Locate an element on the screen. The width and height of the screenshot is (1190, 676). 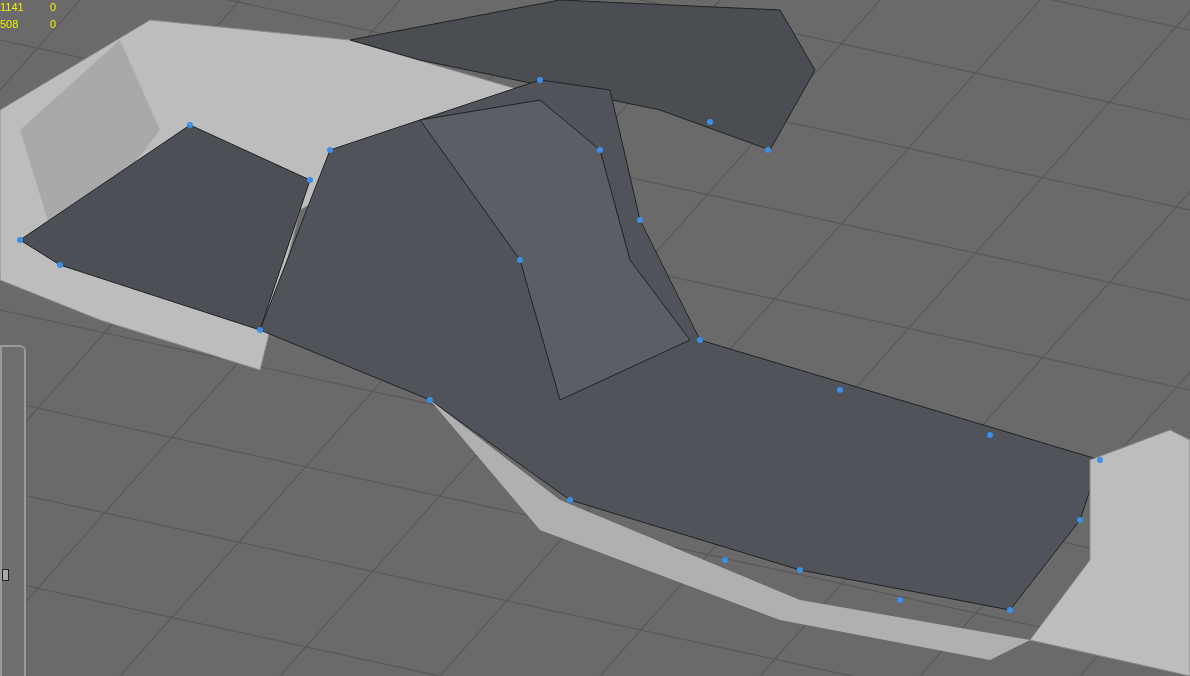
count-readout: 508 is located at coordinates (10, 24).